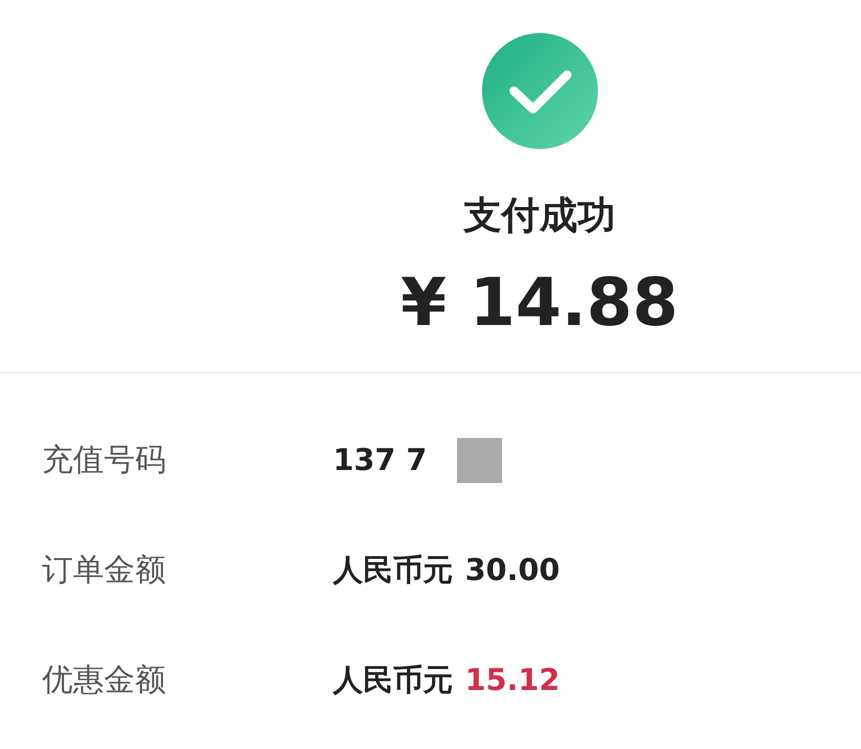 The height and width of the screenshot is (749, 861). Describe the element at coordinates (512, 570) in the screenshot. I see `amount-value: 30.00` at that location.